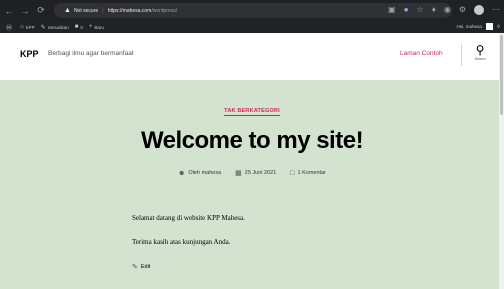 The image size is (504, 289). Describe the element at coordinates (311, 173) in the screenshot. I see `comments-label: 1 Komentar` at that location.